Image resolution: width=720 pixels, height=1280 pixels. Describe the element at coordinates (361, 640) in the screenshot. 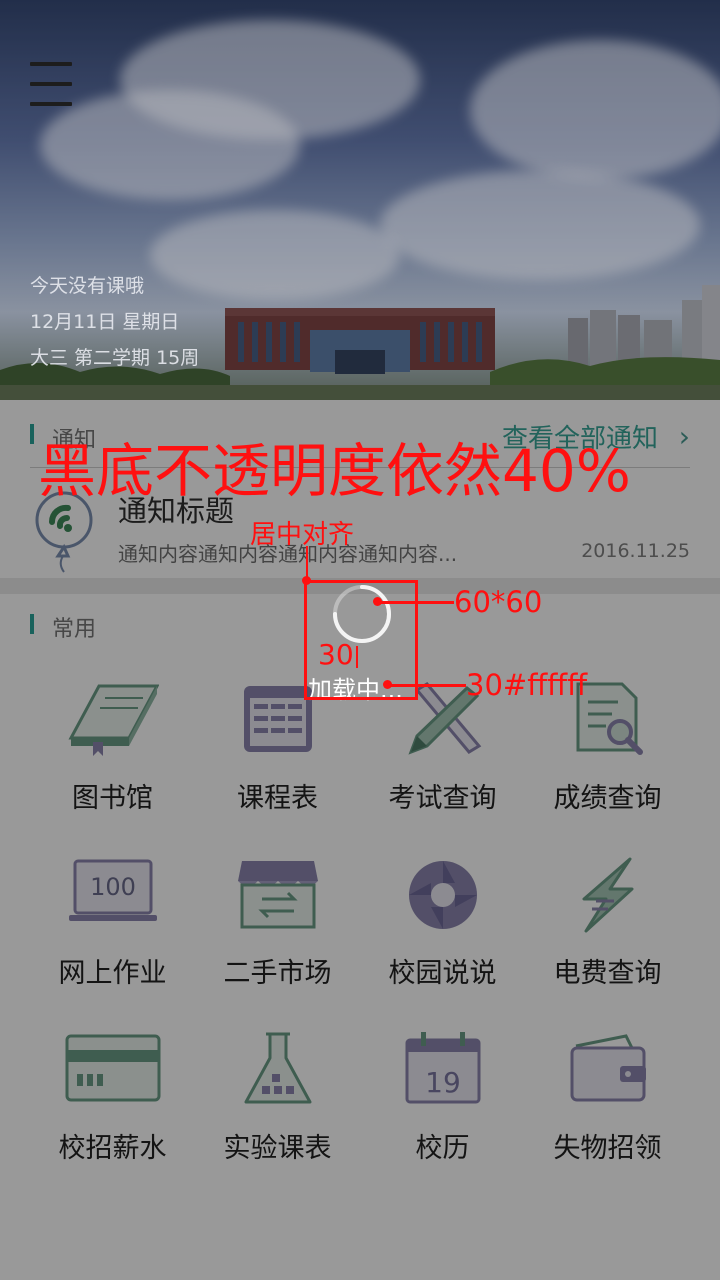

I see `loader-annotation-box` at that location.